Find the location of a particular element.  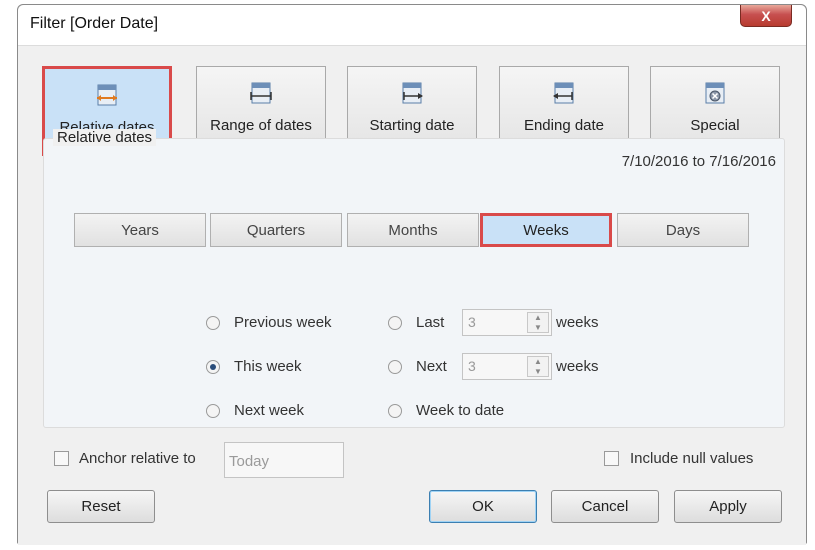

tab-days: Days is located at coordinates (683, 230).